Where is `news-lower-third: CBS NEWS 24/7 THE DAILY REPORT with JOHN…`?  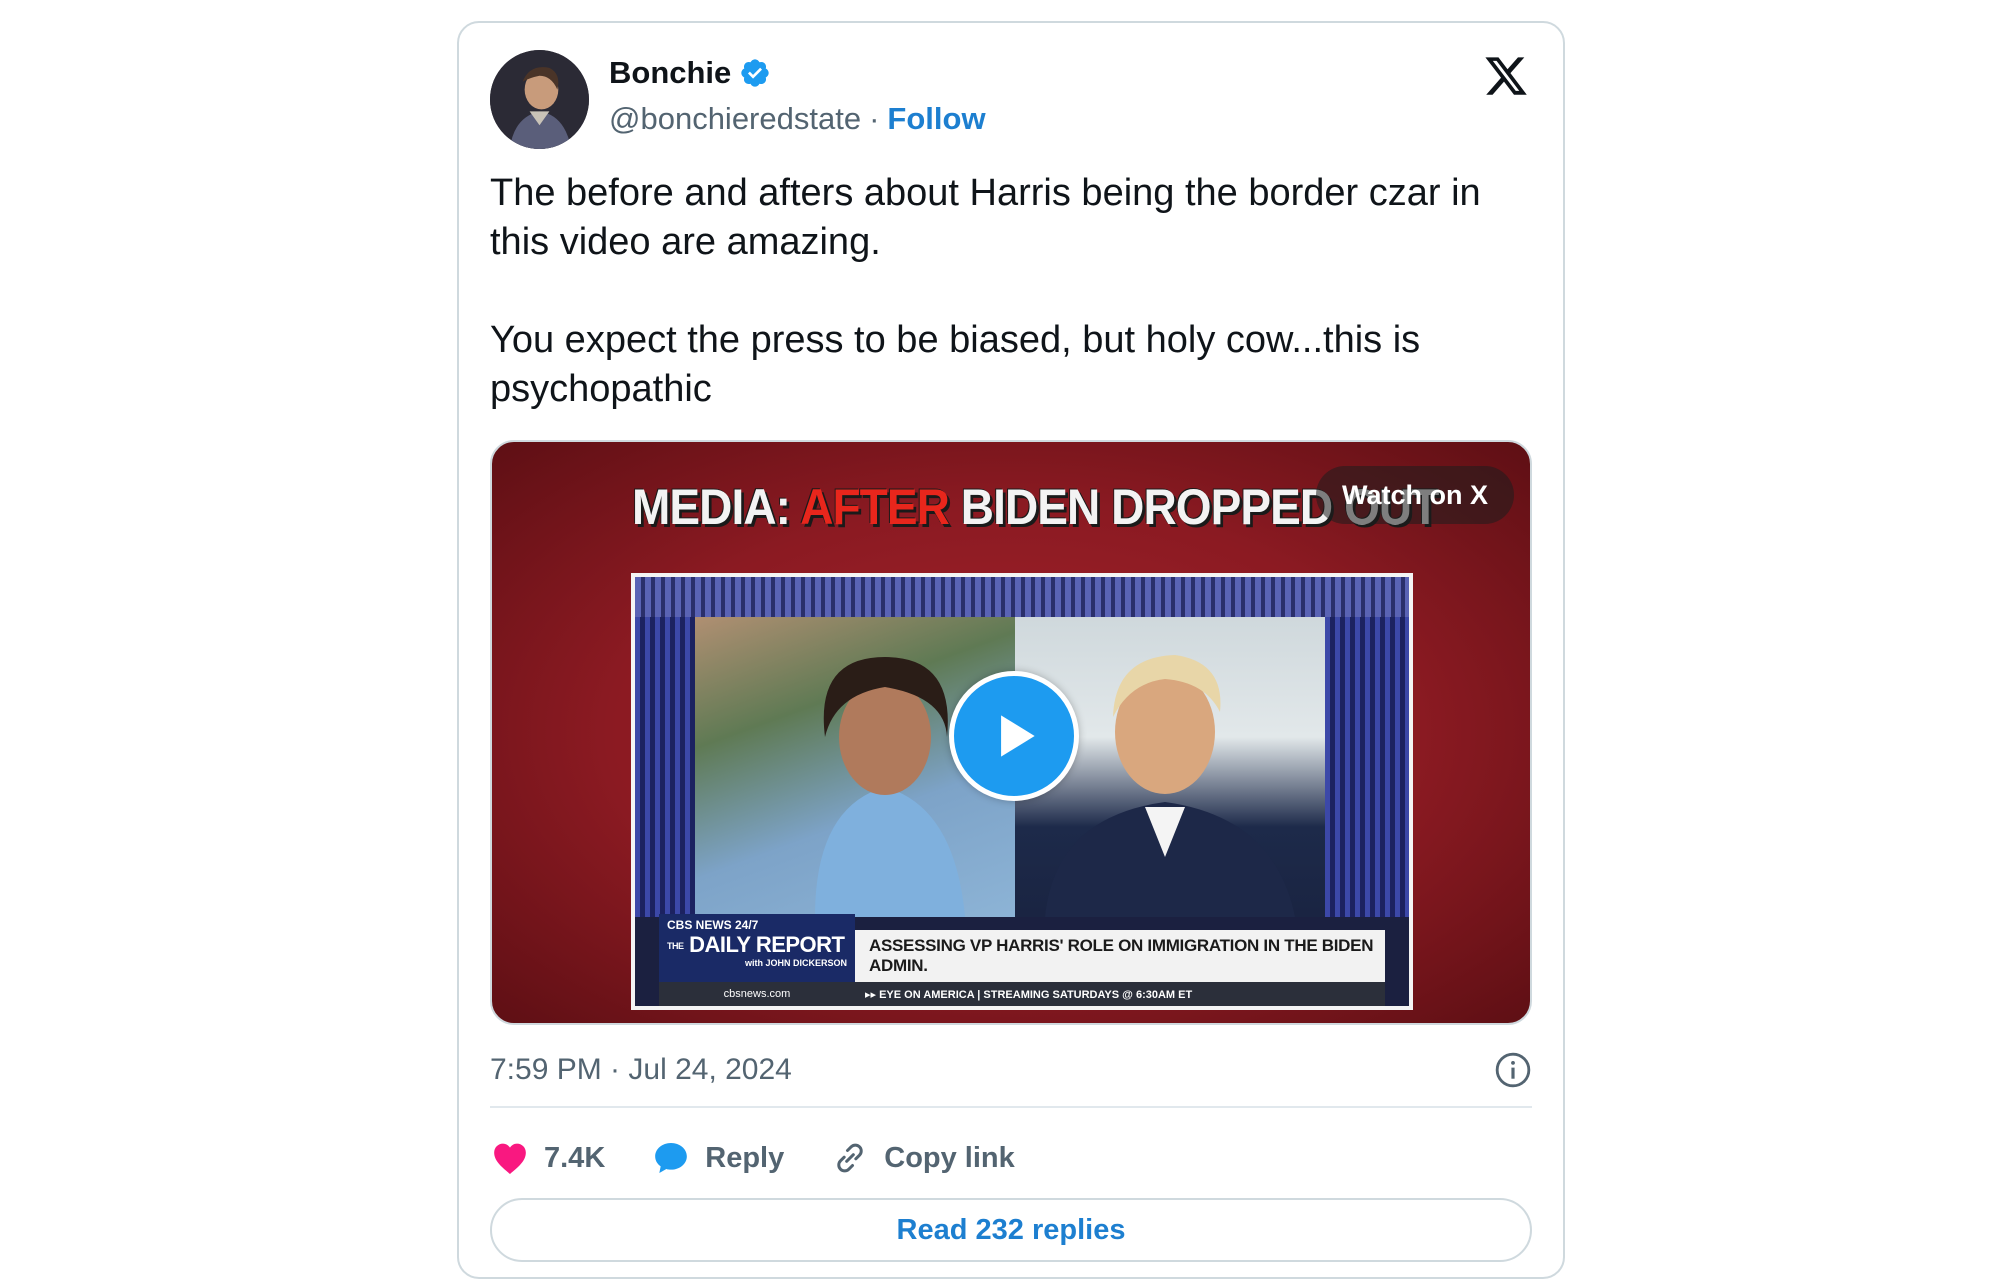
news-lower-third: CBS NEWS 24/7 THE DAILY REPORT with JOHN… is located at coordinates (1022, 948).